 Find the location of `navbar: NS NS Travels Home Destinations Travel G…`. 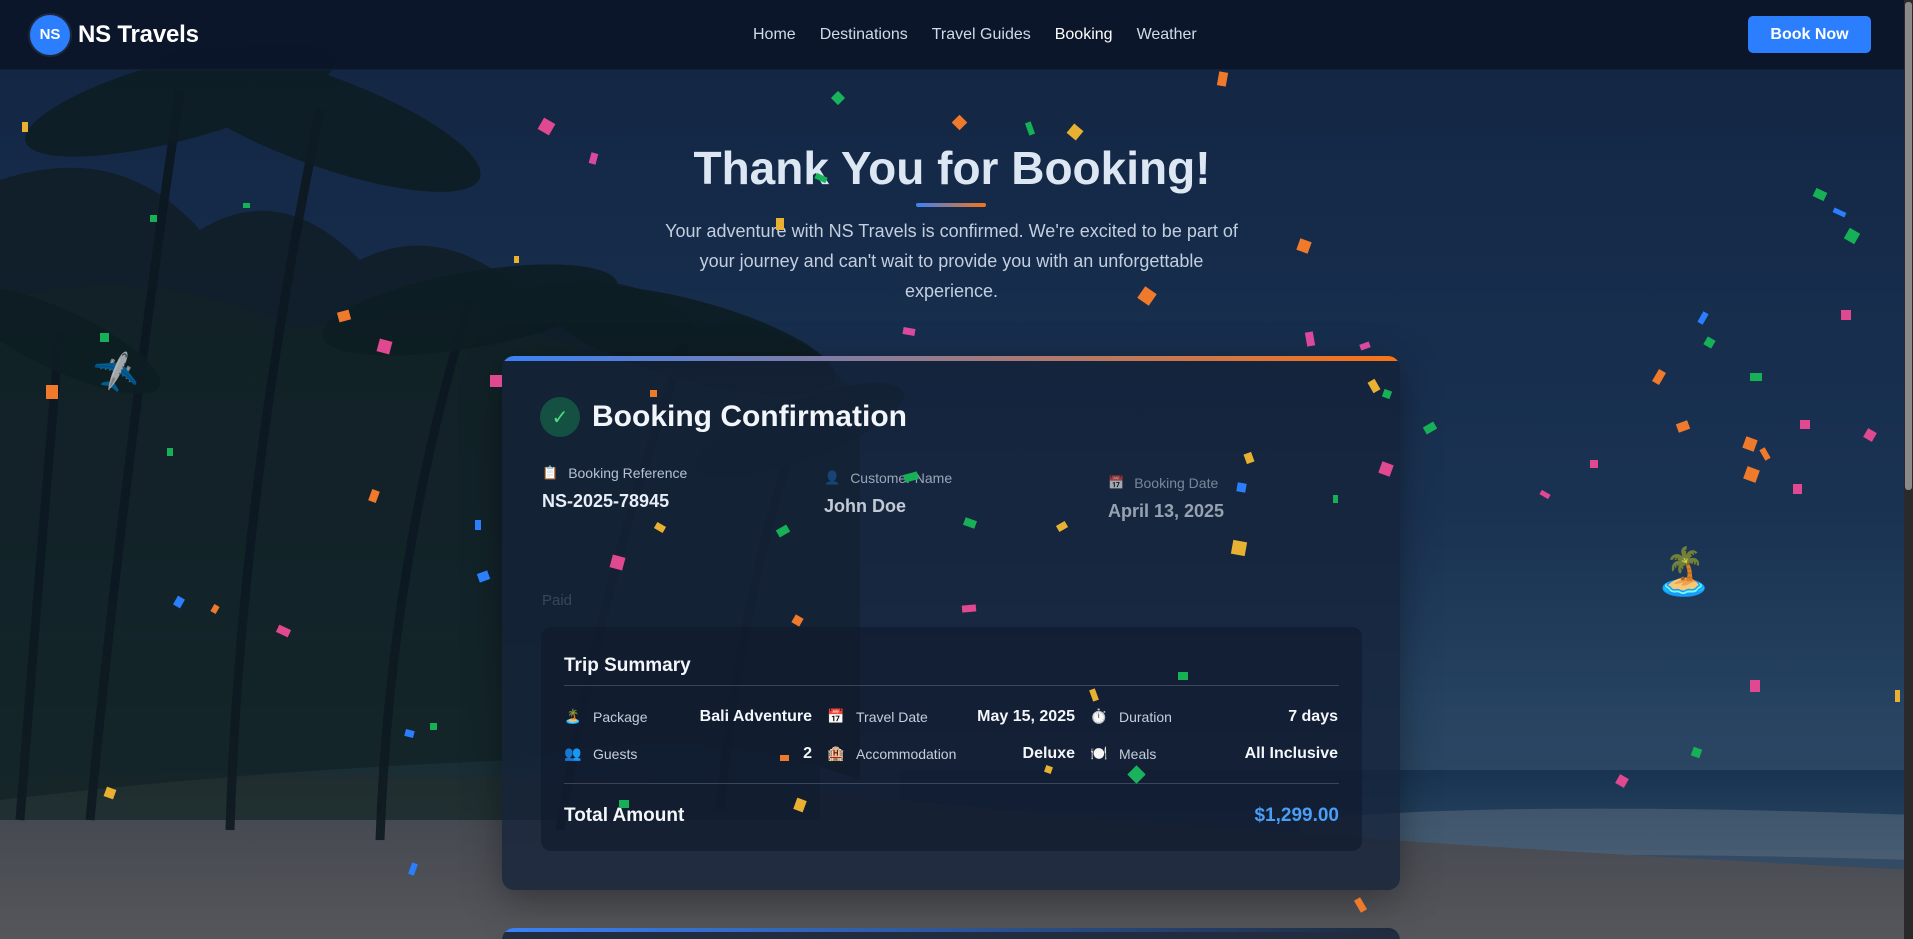

navbar: NS NS Travels Home Destinations Travel G… is located at coordinates (952, 35).